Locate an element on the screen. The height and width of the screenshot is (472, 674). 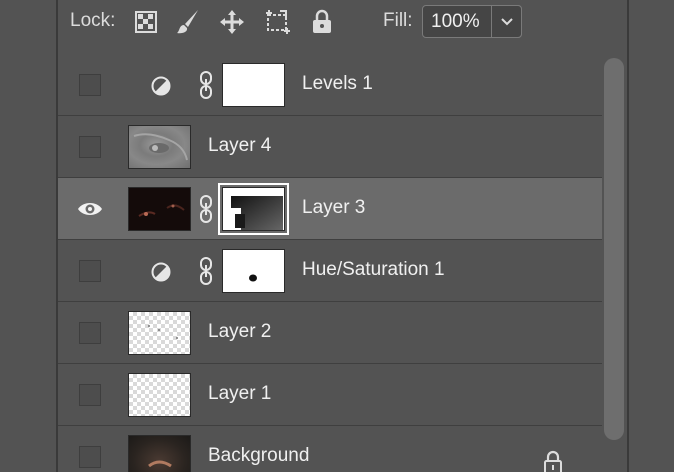
scrollbar-thumb is located at coordinates (614, 249).